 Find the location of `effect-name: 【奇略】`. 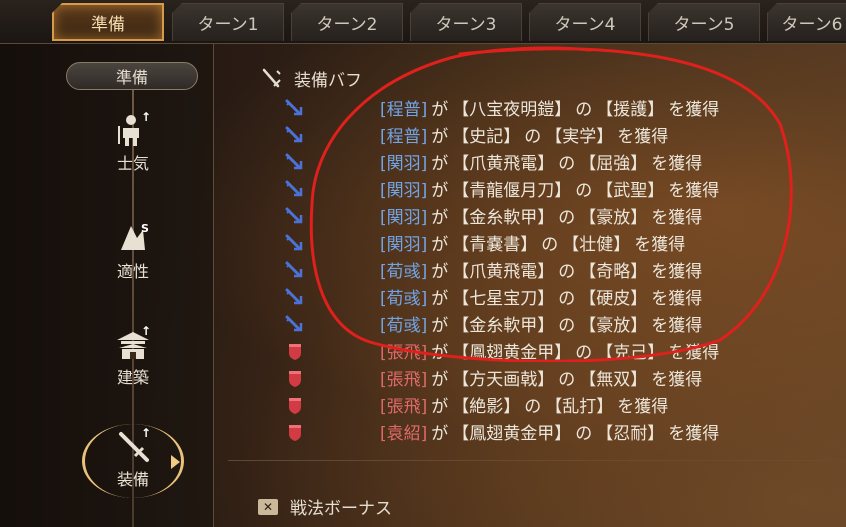

effect-name: 【奇略】 is located at coordinates (613, 269).